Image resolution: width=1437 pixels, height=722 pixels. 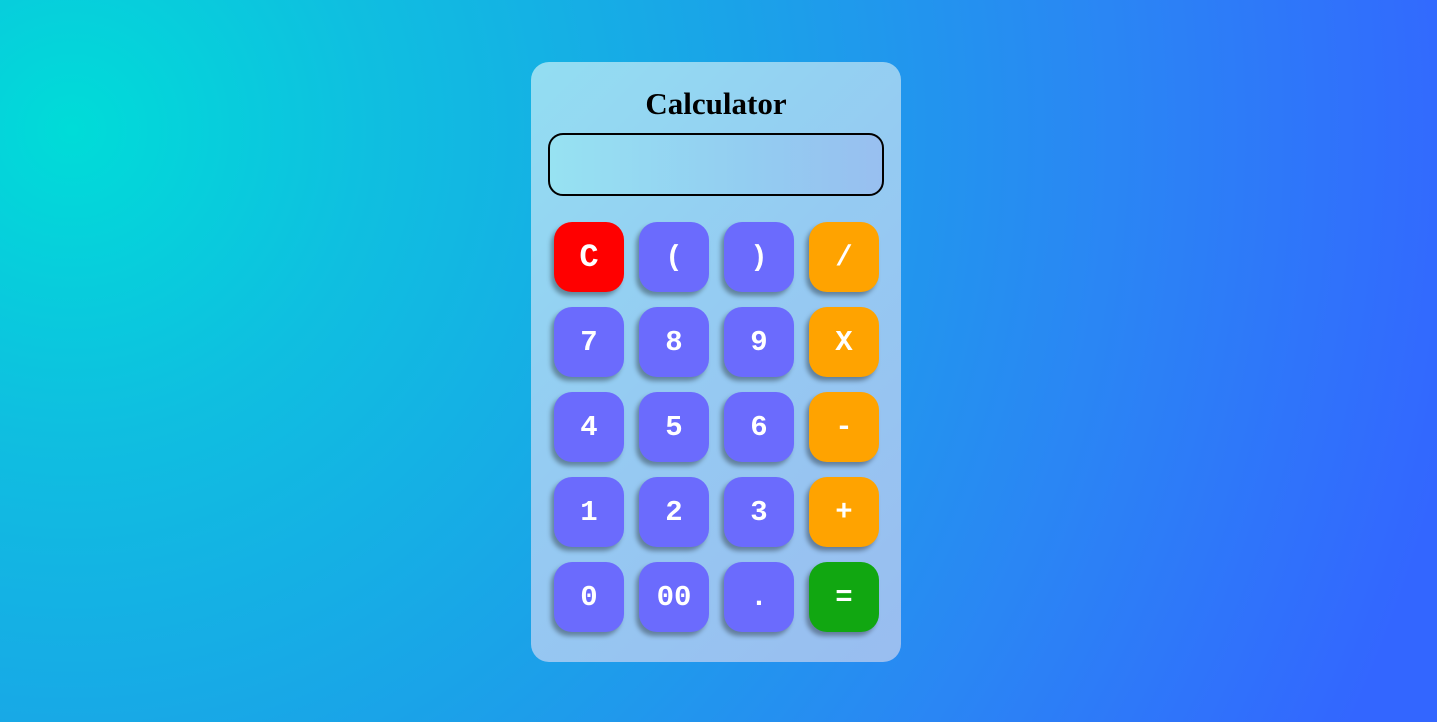 I want to click on equals-button: =, so click(x=844, y=597).